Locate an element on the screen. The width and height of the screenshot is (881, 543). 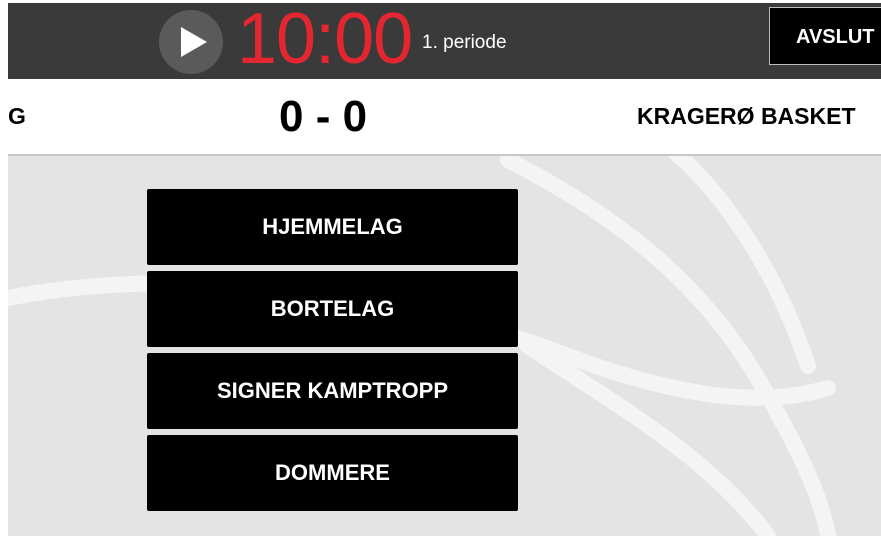
score-display: 0 - 0 is located at coordinates (323, 116).